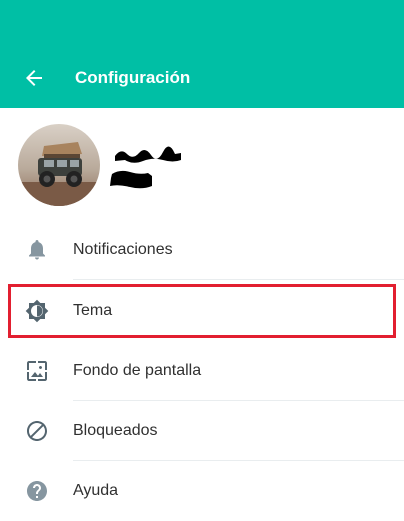 The height and width of the screenshot is (521, 404). Describe the element at coordinates (133, 77) in the screenshot. I see `page-title: Configuración` at that location.